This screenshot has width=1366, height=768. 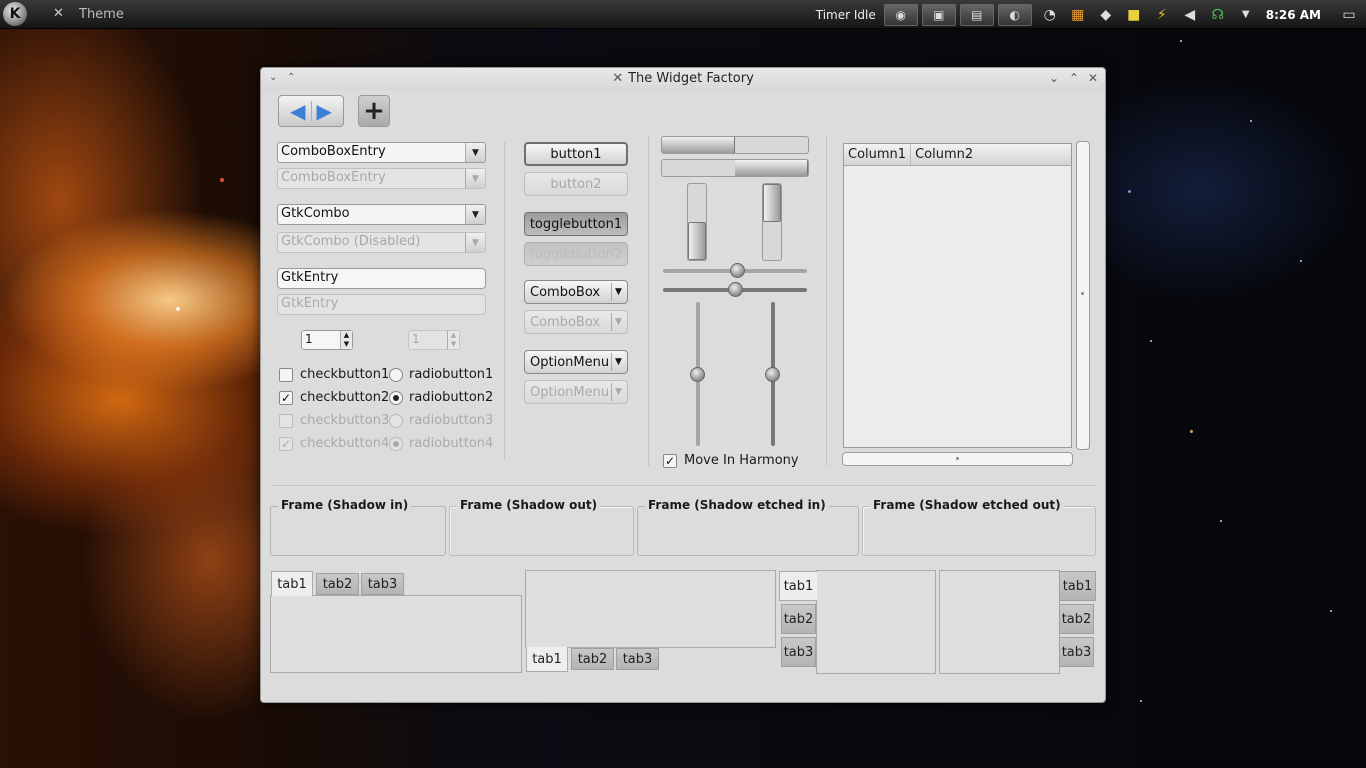 What do you see at coordinates (1050, 15) in the screenshot?
I see `gauge-icon: ◔` at bounding box center [1050, 15].